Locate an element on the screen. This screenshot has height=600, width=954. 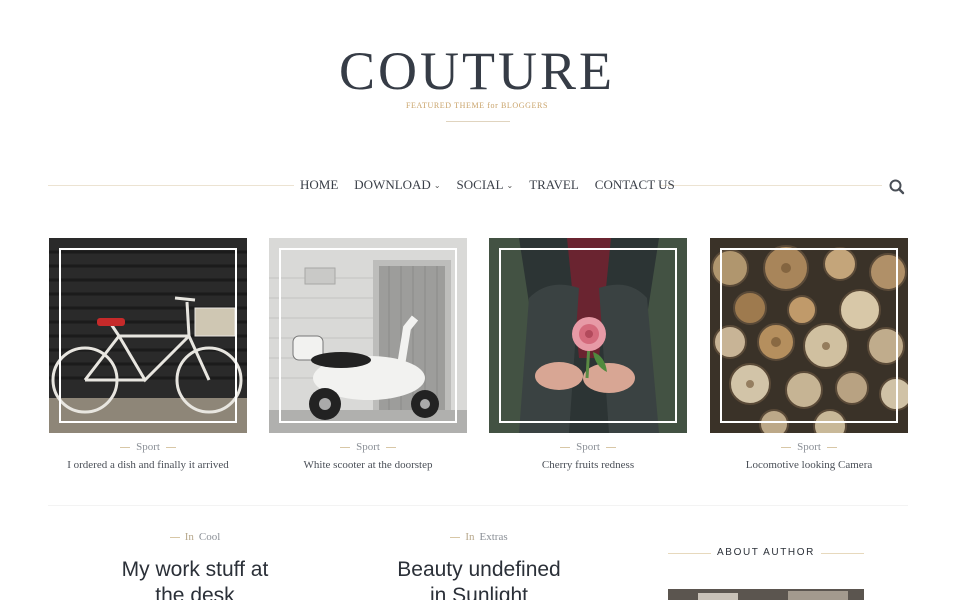
author-photo is located at coordinates (766, 594).